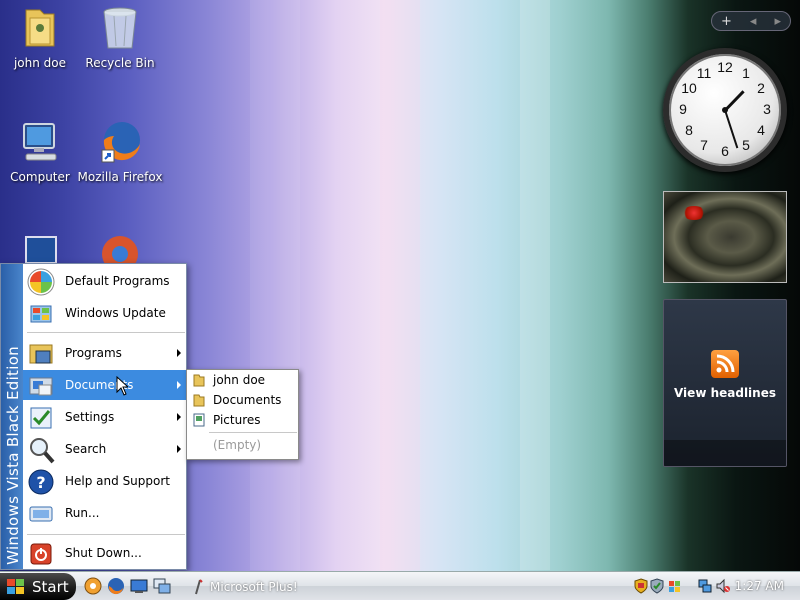 The width and height of the screenshot is (800, 600). Describe the element at coordinates (162, 586) in the screenshot. I see `quicklaunch-window-switch-icon` at that location.